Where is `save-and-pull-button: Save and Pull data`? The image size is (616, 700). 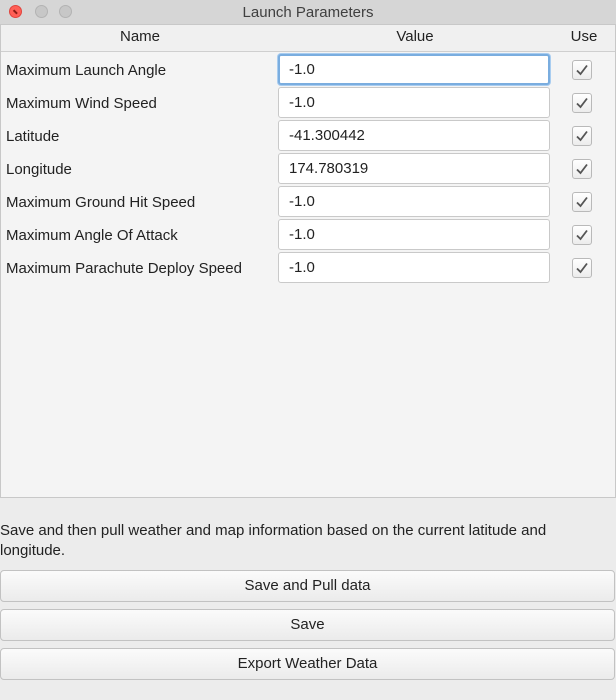
save-and-pull-button: Save and Pull data is located at coordinates (307, 586).